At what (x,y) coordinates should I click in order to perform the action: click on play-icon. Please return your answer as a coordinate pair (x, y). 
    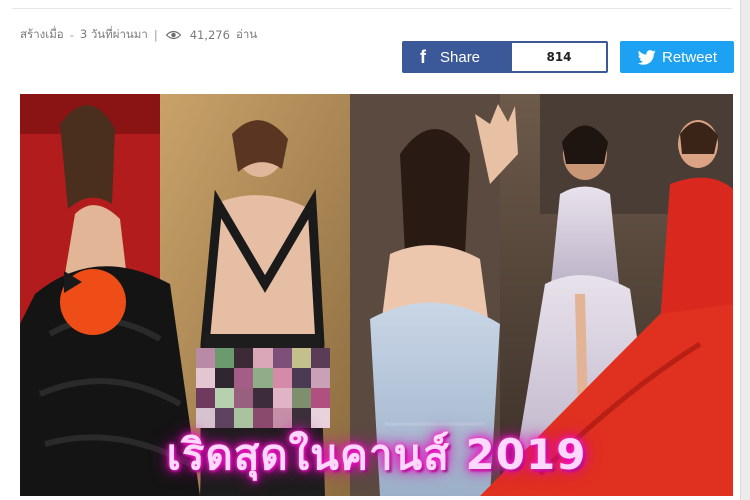
    Looking at the image, I should click on (73, 282).